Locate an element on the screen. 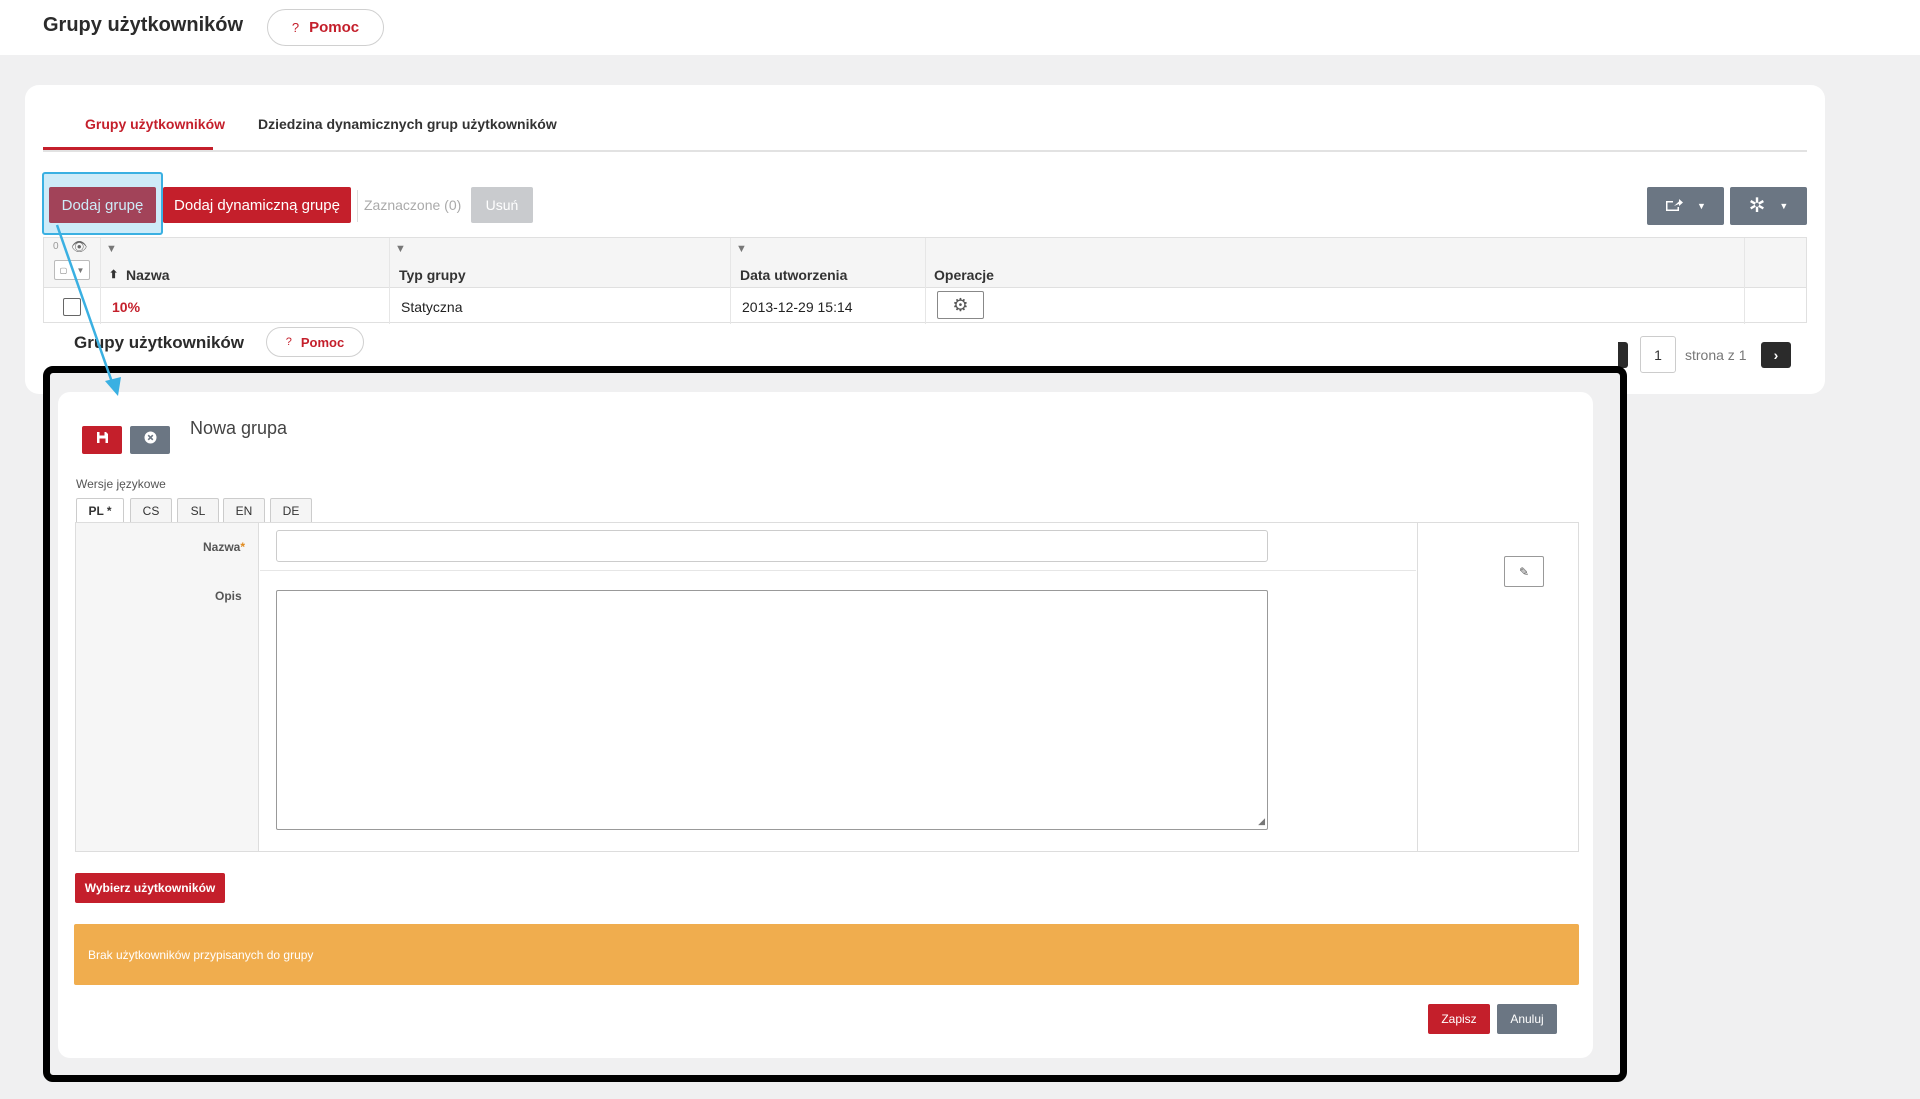 The width and height of the screenshot is (1920, 1099). tab-user-groups: Grupy użytkowników is located at coordinates (155, 124).